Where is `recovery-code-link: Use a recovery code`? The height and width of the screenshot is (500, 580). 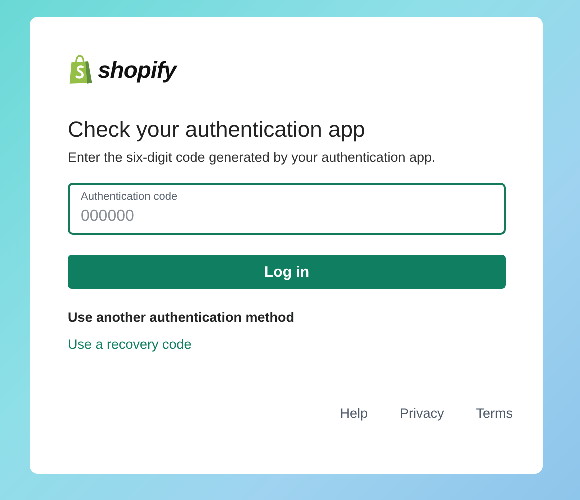
recovery-code-link: Use a recovery code is located at coordinates (130, 344).